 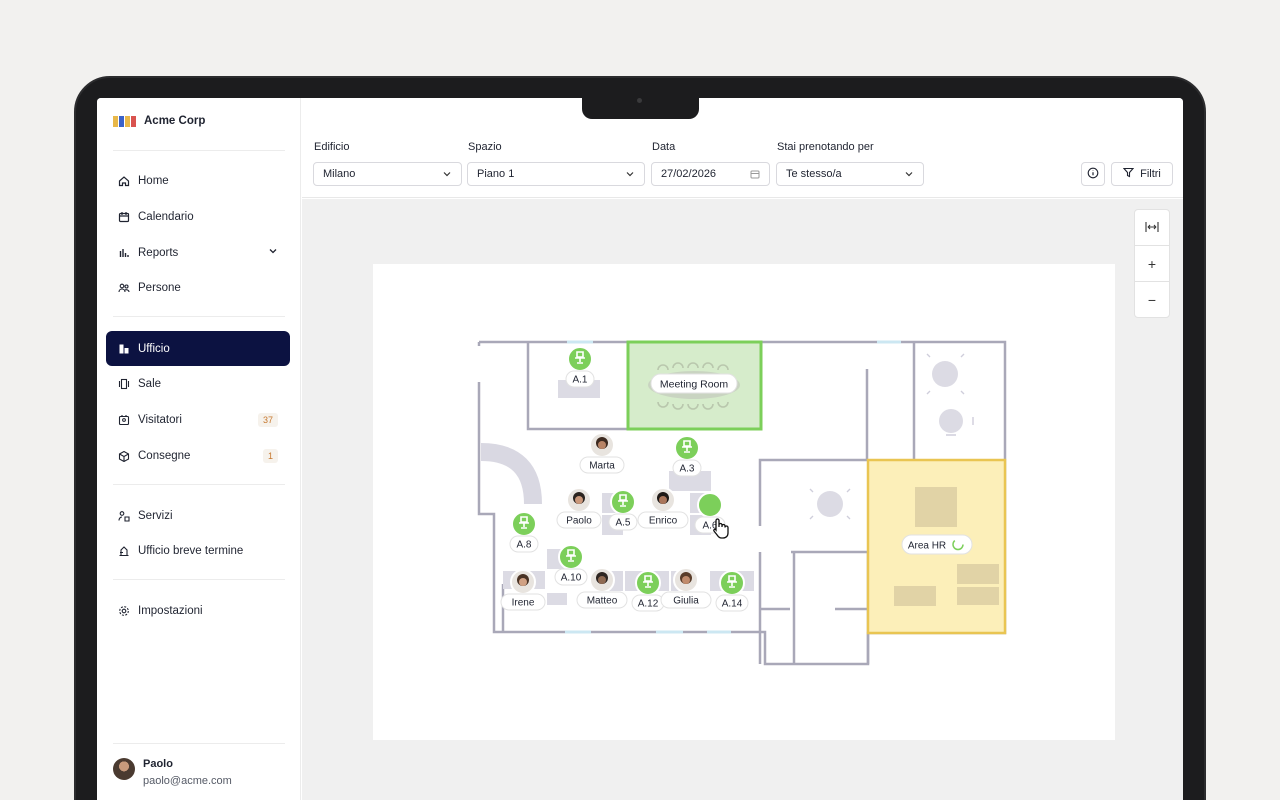 What do you see at coordinates (124, 349) in the screenshot?
I see `office-icon` at bounding box center [124, 349].